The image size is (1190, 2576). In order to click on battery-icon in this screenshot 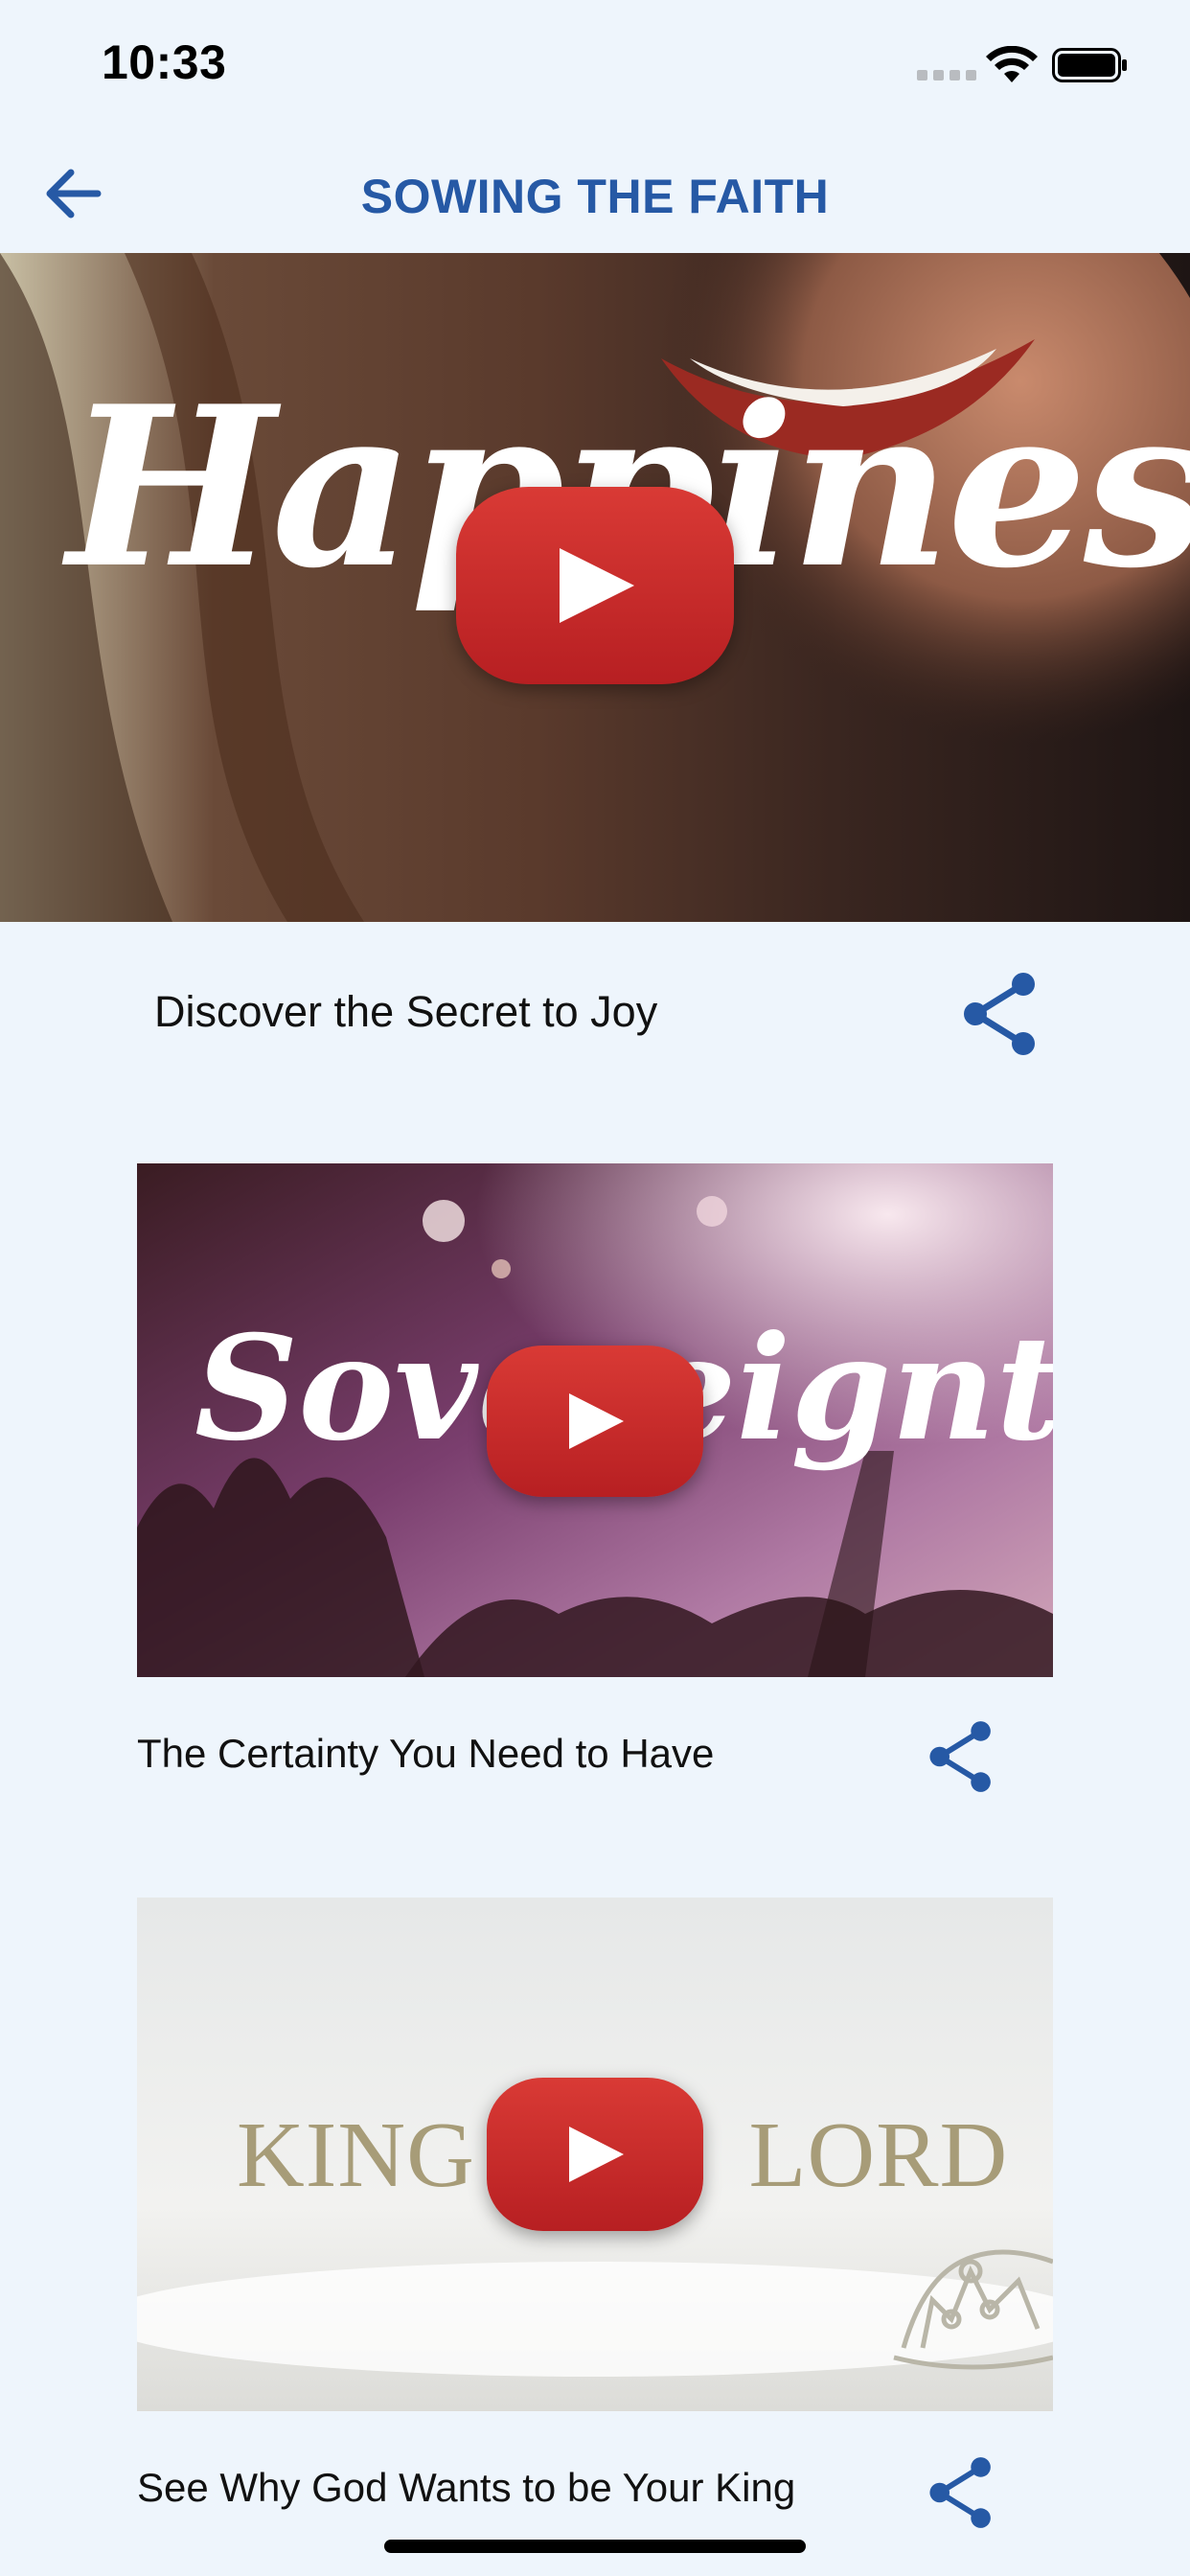, I will do `click(1090, 65)`.